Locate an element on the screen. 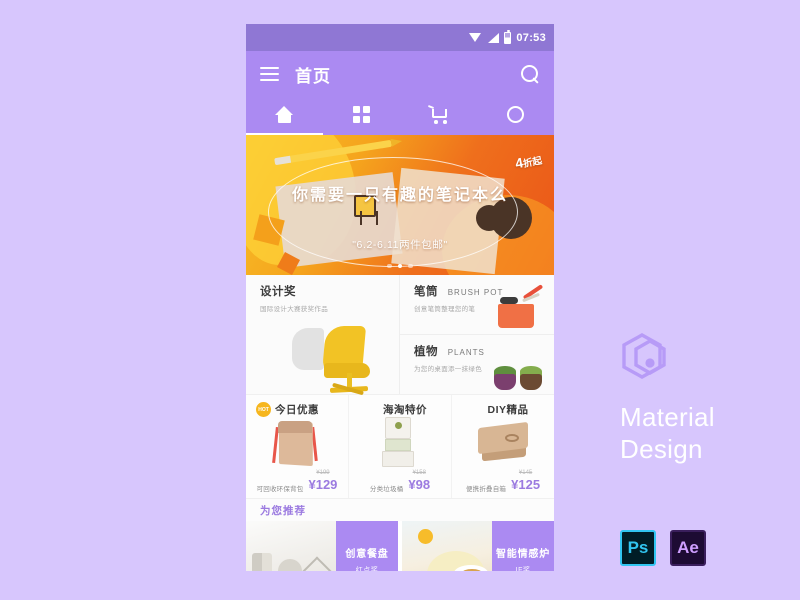 Image resolution: width=800 pixels, height=600 pixels. compass-icon is located at coordinates (515, 114).